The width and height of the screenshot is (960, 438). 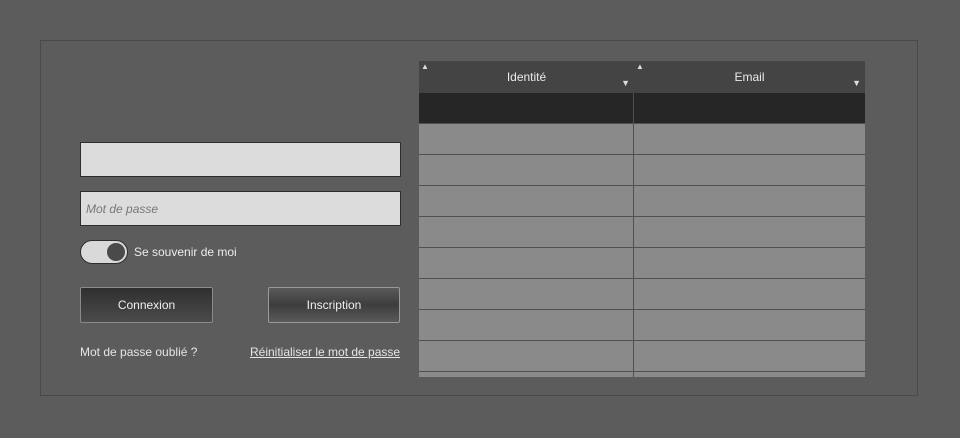 What do you see at coordinates (139, 352) in the screenshot?
I see `forgot-password-text: Mot de passe oublié ?` at bounding box center [139, 352].